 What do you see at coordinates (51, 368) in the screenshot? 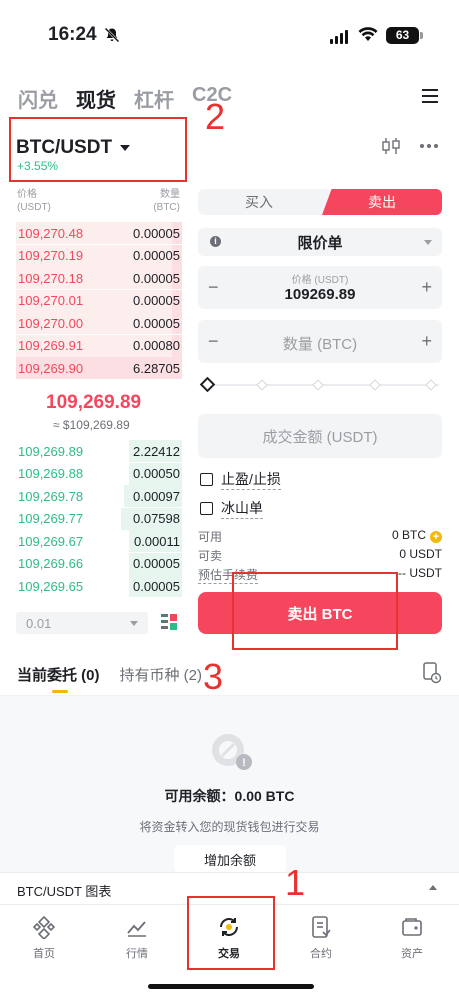
I see `ask-price: 109,269.90` at bounding box center [51, 368].